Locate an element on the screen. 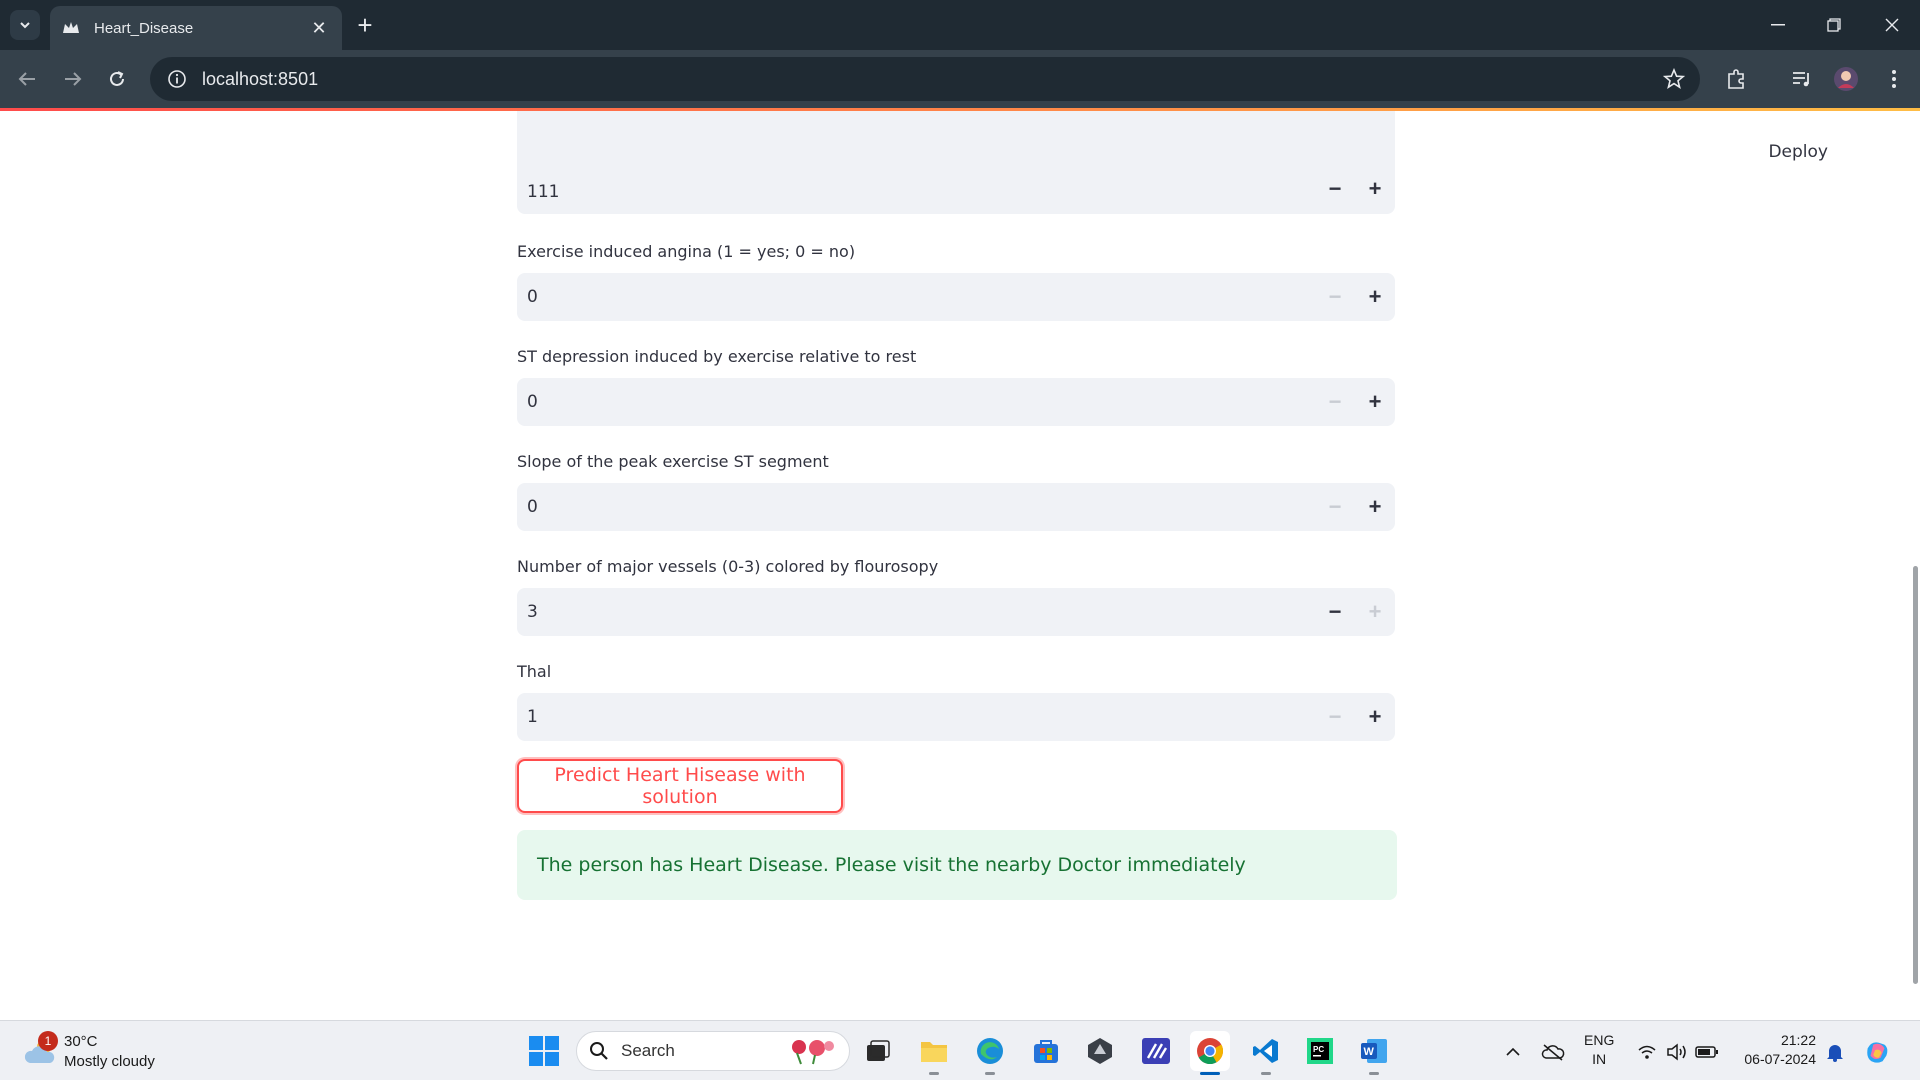 This screenshot has height=1080, width=1920. close-tab-icon: ✕ is located at coordinates (319, 28).